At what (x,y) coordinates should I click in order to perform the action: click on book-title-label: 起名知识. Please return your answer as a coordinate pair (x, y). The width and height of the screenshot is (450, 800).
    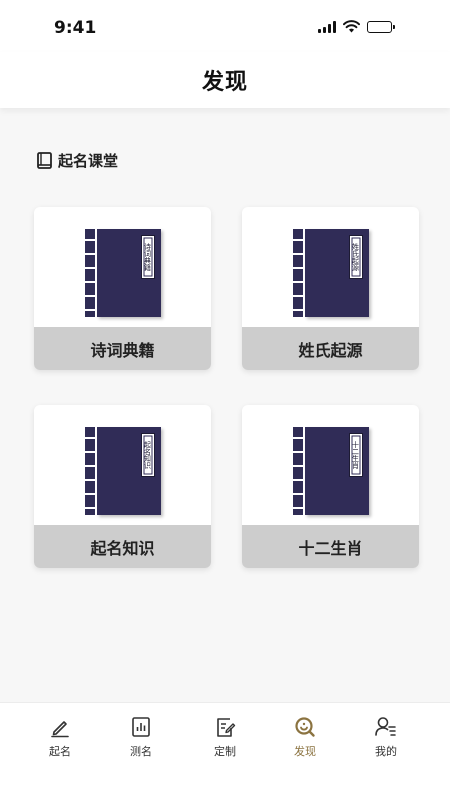
    Looking at the image, I should click on (147, 455).